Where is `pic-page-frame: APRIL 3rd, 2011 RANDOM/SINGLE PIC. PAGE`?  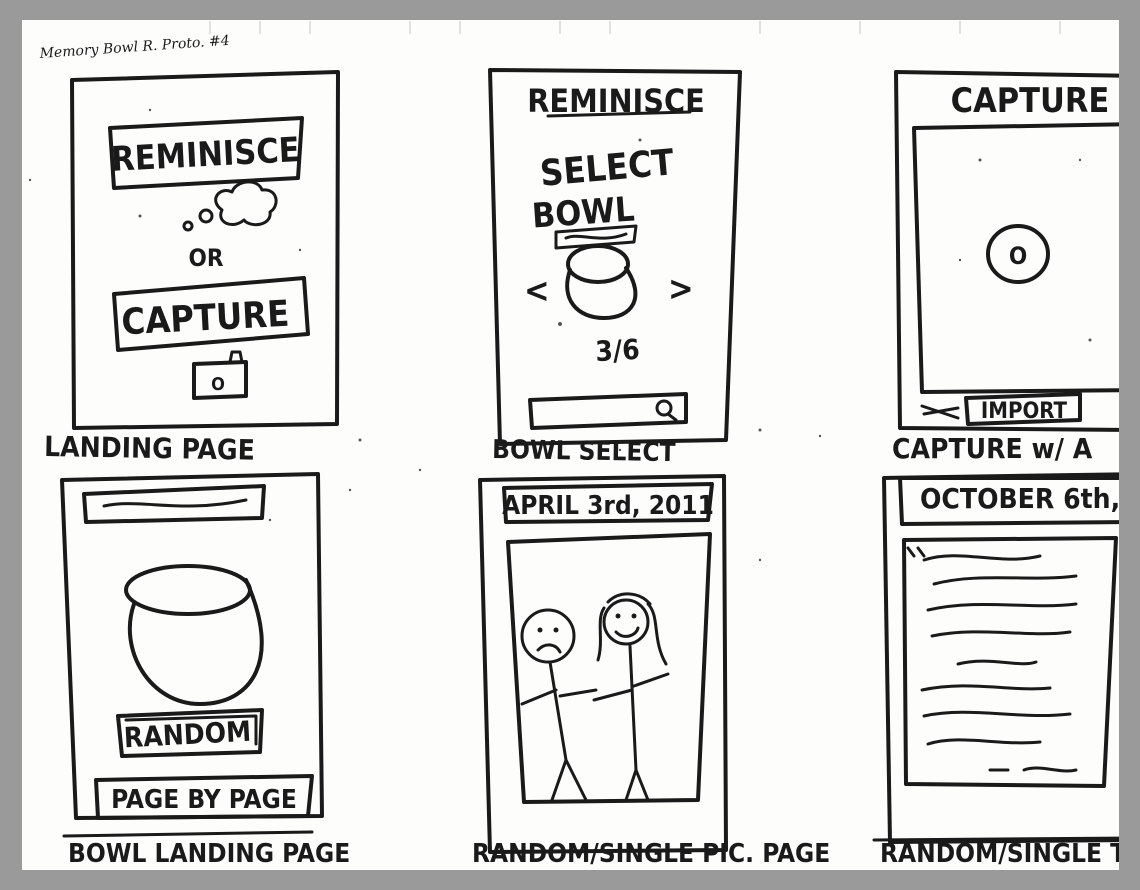
pic-page-frame: APRIL 3rd, 2011 RANDOM/SINGLE PIC. PAGE is located at coordinates (651, 671).